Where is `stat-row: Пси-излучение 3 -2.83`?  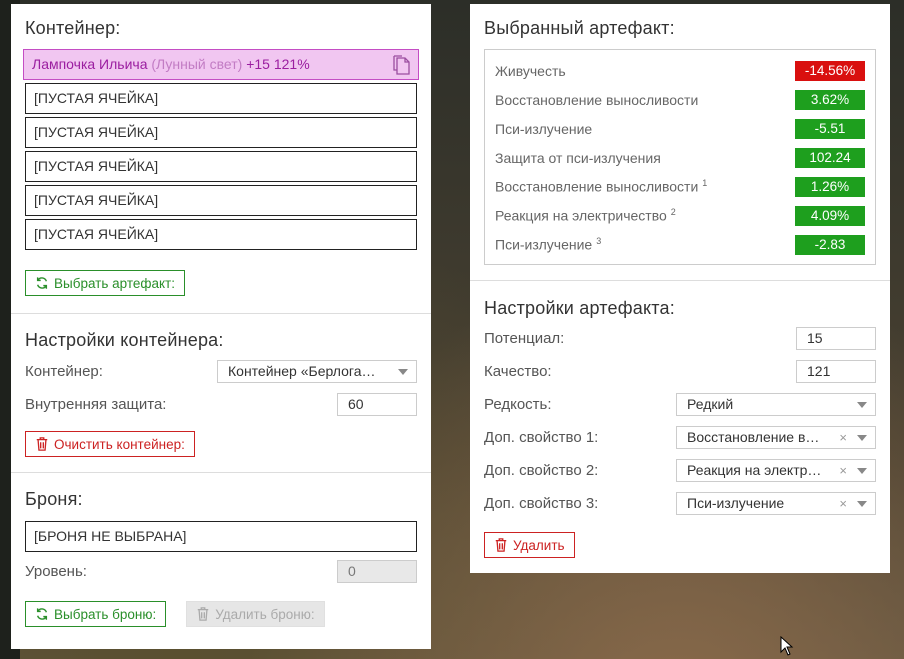
stat-row: Пси-излучение 3 -2.83 is located at coordinates (680, 244).